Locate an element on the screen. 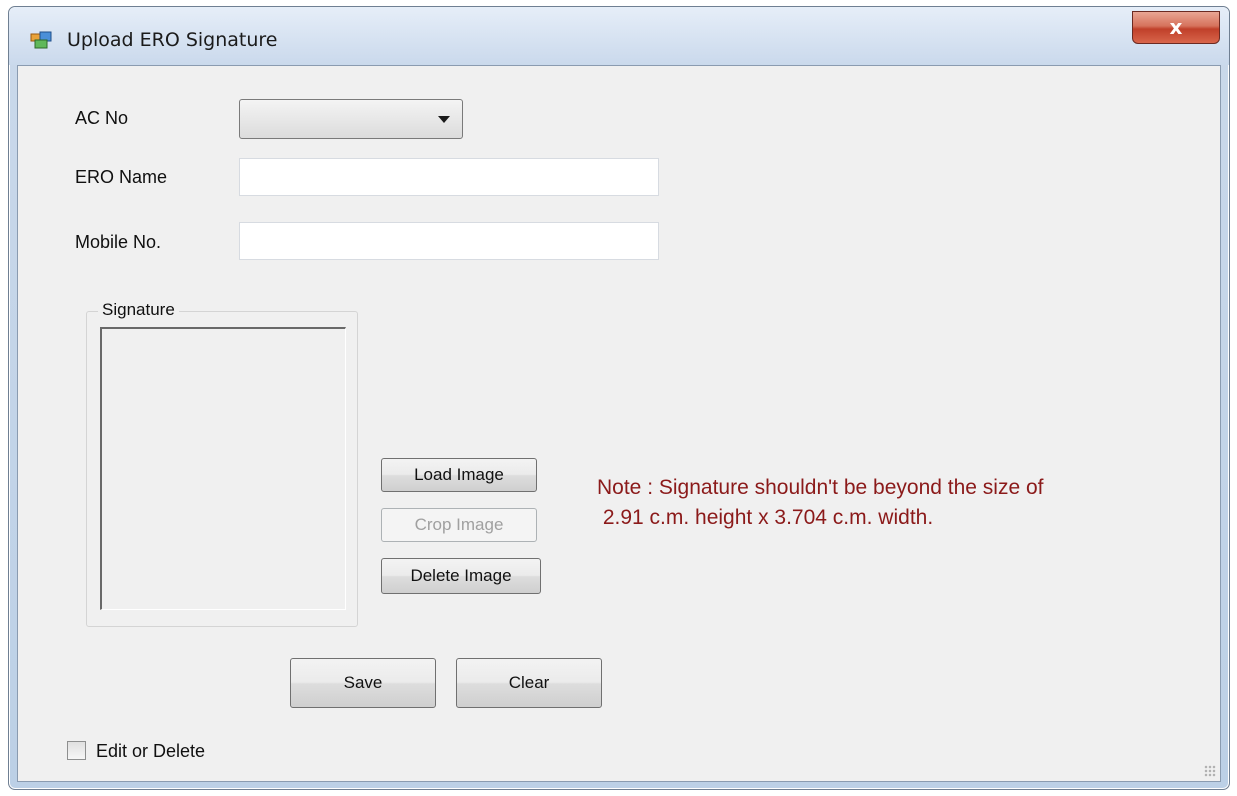 This screenshot has width=1237, height=796. close-button: x is located at coordinates (1176, 27).